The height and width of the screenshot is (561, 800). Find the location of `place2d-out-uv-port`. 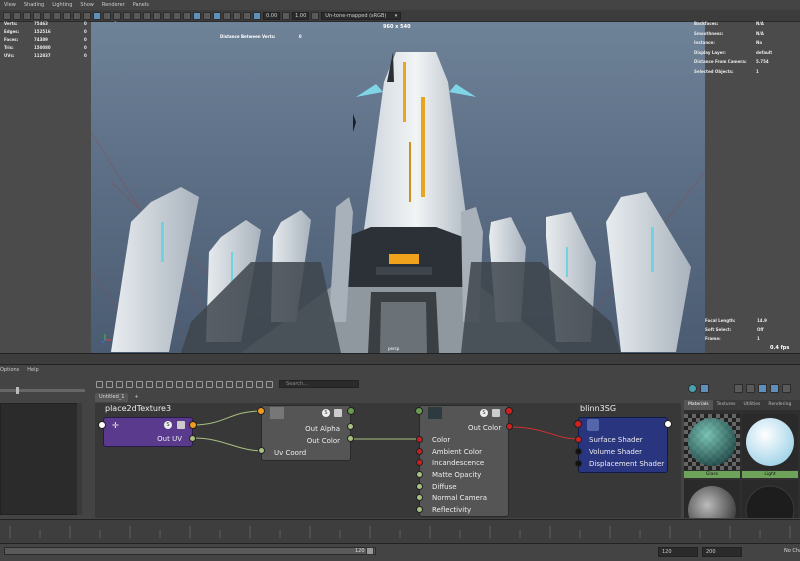

place2d-out-uv-port is located at coordinates (192, 438).